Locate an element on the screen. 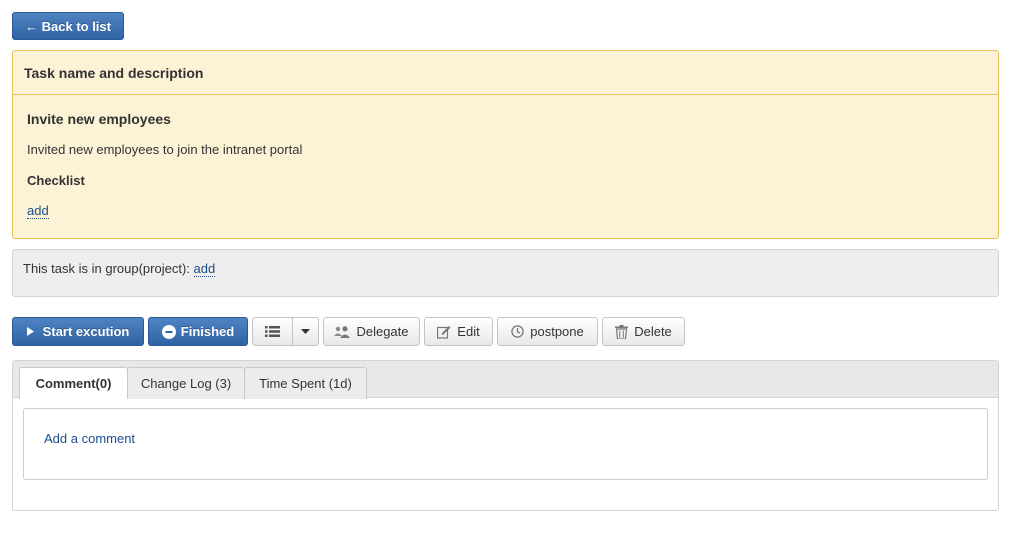  tab-time-spent: Time Spent (1d) is located at coordinates (305, 383).